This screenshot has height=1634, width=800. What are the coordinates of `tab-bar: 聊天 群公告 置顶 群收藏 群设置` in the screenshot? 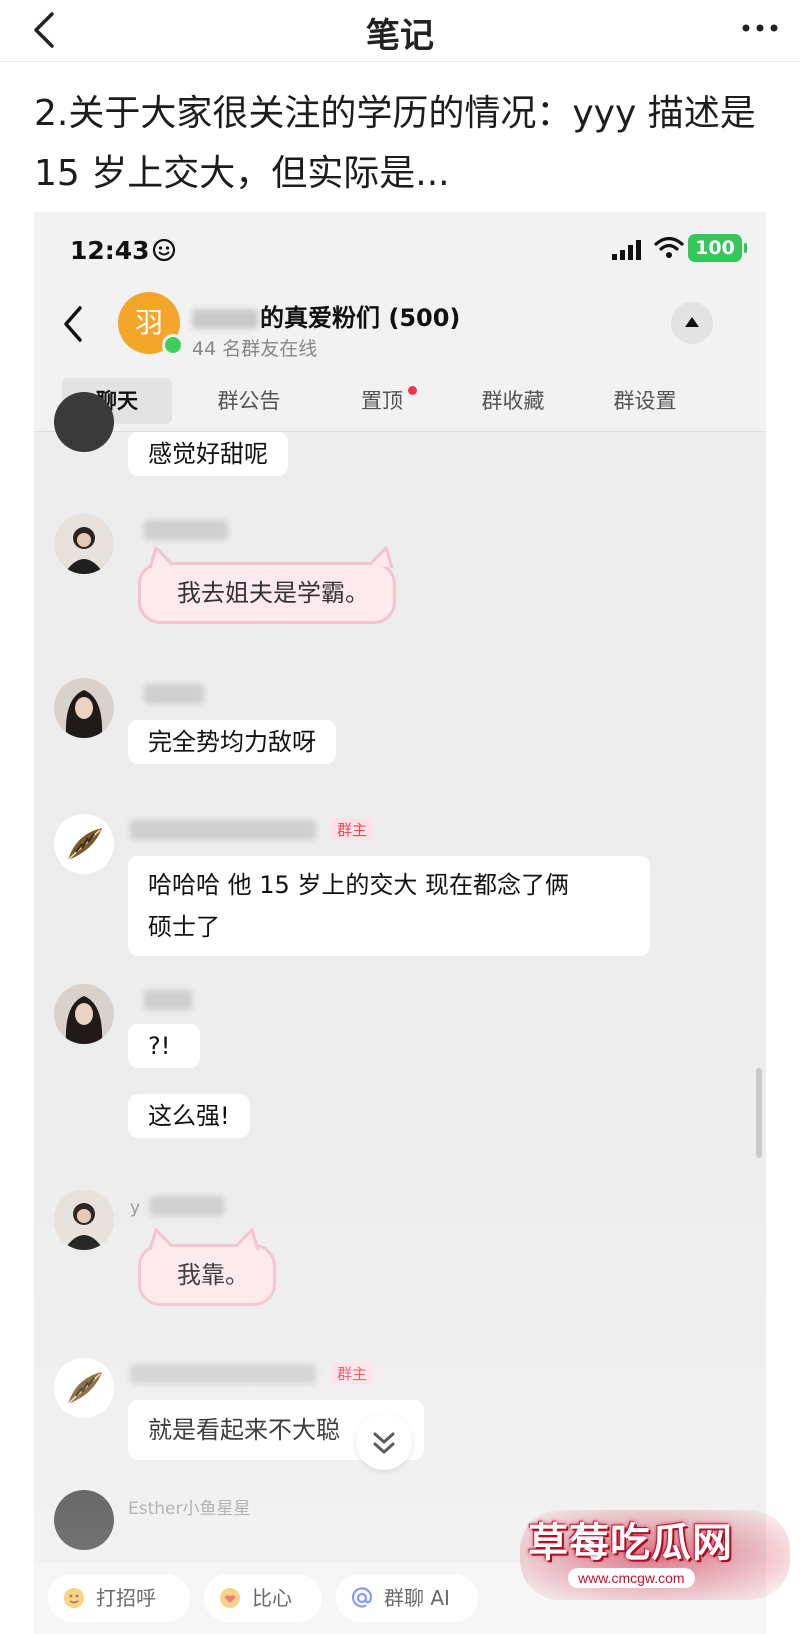 It's located at (400, 401).